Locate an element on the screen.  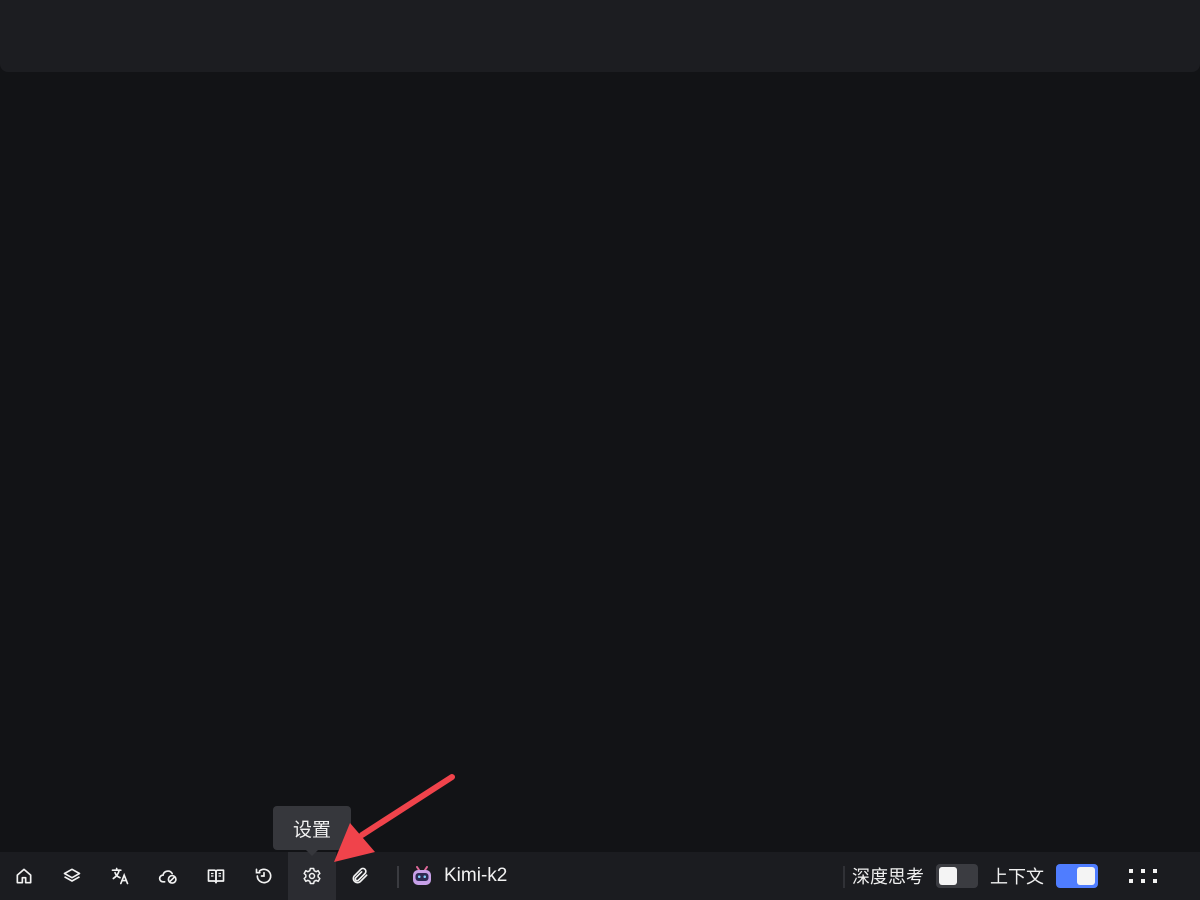
grid-dots-icon is located at coordinates (1143, 876).